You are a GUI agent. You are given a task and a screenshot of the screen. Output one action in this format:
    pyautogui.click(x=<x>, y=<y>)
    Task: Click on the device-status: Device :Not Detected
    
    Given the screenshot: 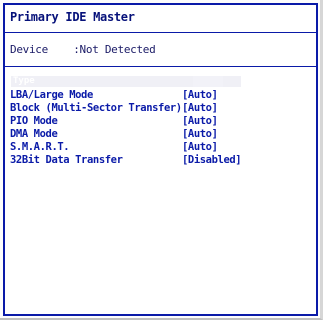 What is the action you would take?
    pyautogui.click(x=83, y=49)
    